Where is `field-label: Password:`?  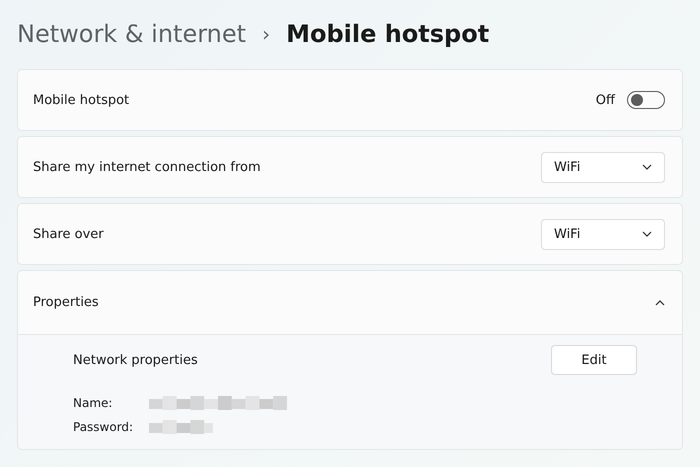
field-label: Password: is located at coordinates (103, 427).